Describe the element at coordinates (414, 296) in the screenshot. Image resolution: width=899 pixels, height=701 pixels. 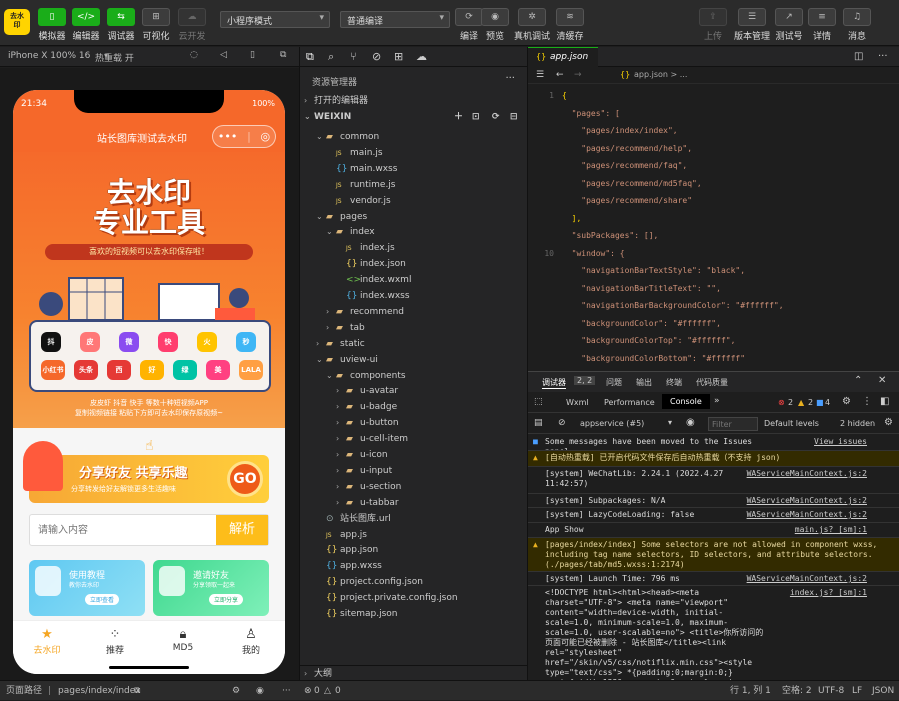
I see `file-item: {} index.wxss` at that location.